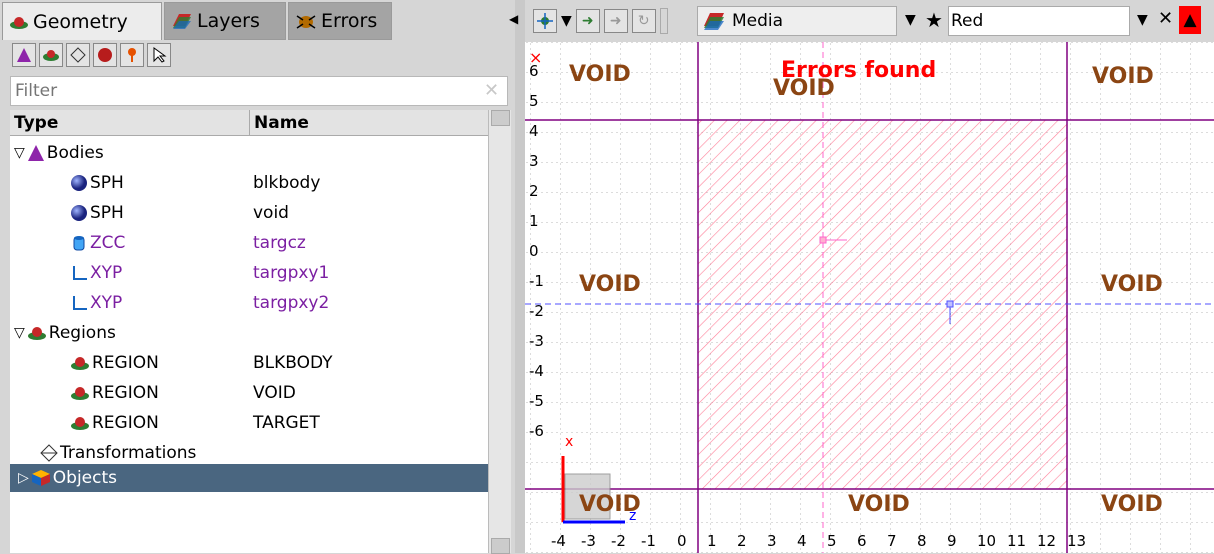  Describe the element at coordinates (802, 541) in the screenshot. I see `x-tick-label: 4` at that location.